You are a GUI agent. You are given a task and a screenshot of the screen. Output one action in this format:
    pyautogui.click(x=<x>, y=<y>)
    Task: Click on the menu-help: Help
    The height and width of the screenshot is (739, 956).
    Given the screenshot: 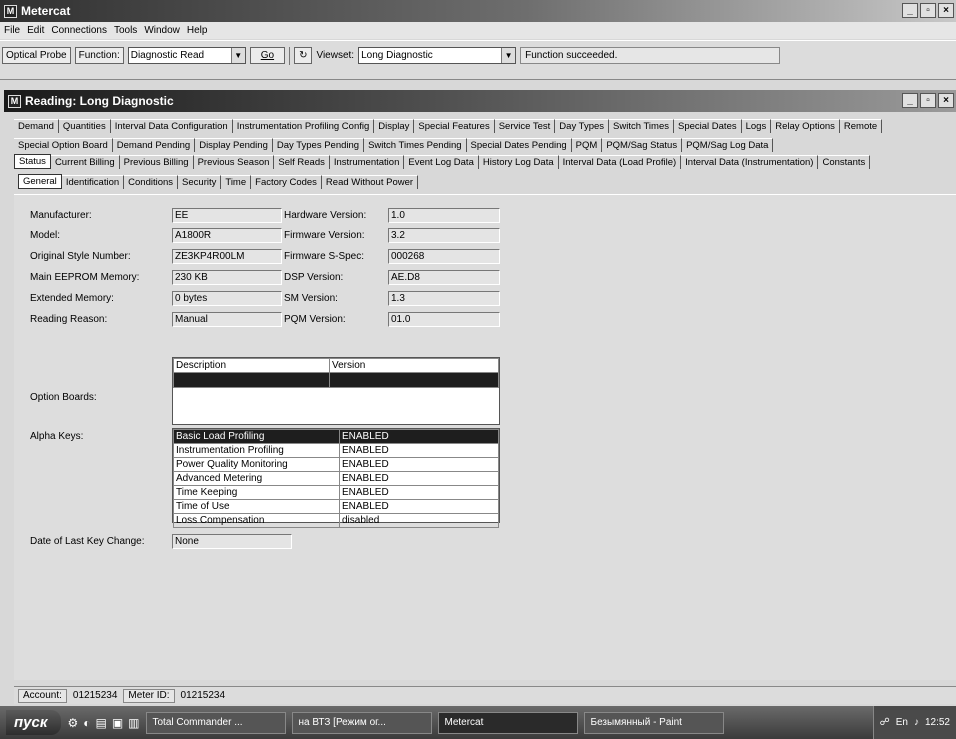 What is the action you would take?
    pyautogui.click(x=197, y=30)
    